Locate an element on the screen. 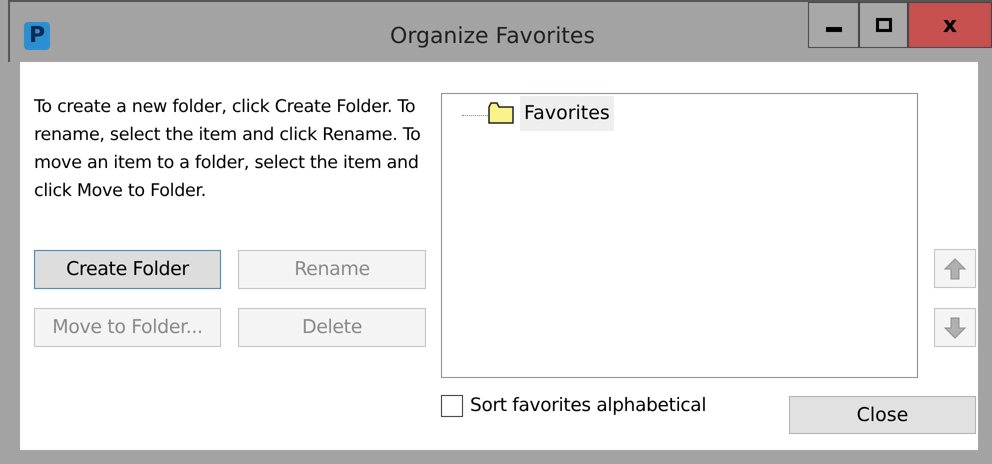 This screenshot has height=464, width=992. down-arrow-icon is located at coordinates (955, 328).